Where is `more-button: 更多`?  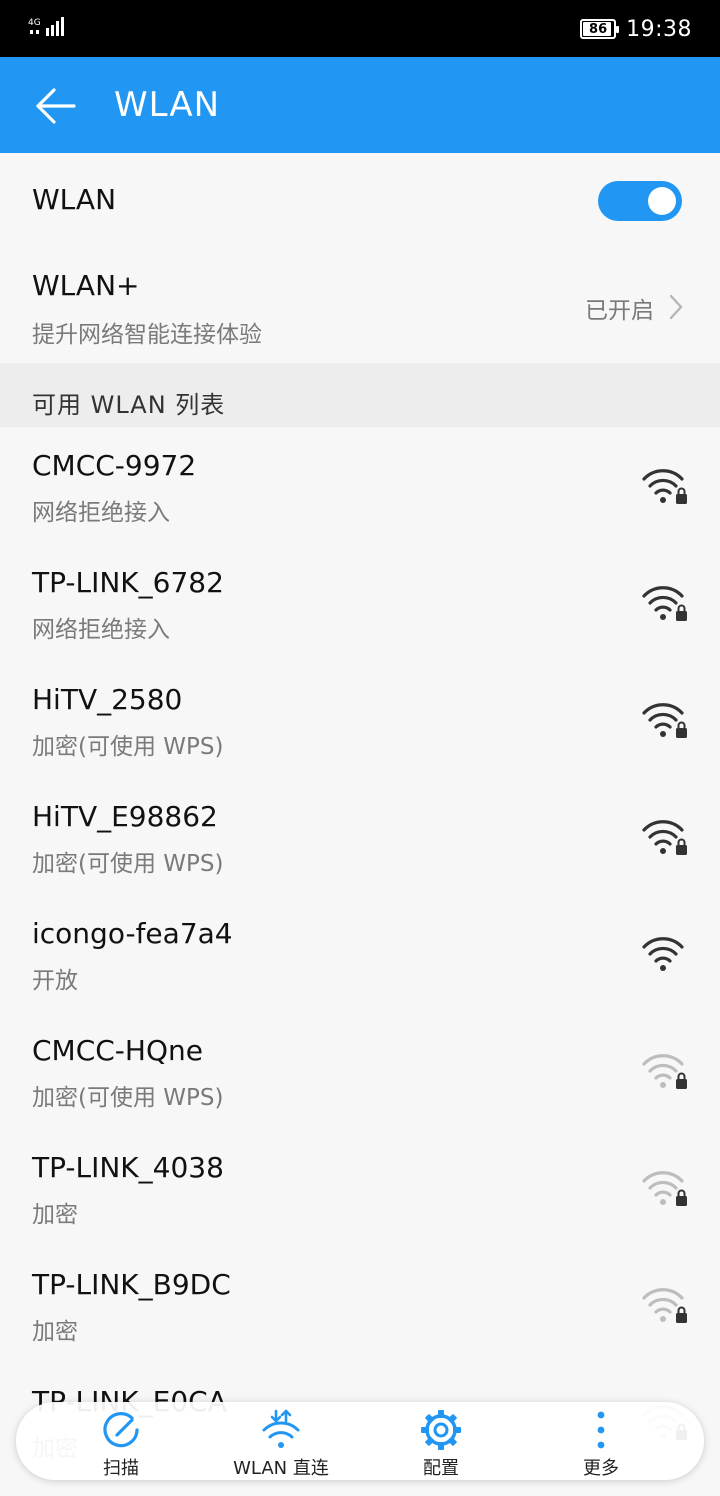 more-button: 更多 is located at coordinates (601, 1441).